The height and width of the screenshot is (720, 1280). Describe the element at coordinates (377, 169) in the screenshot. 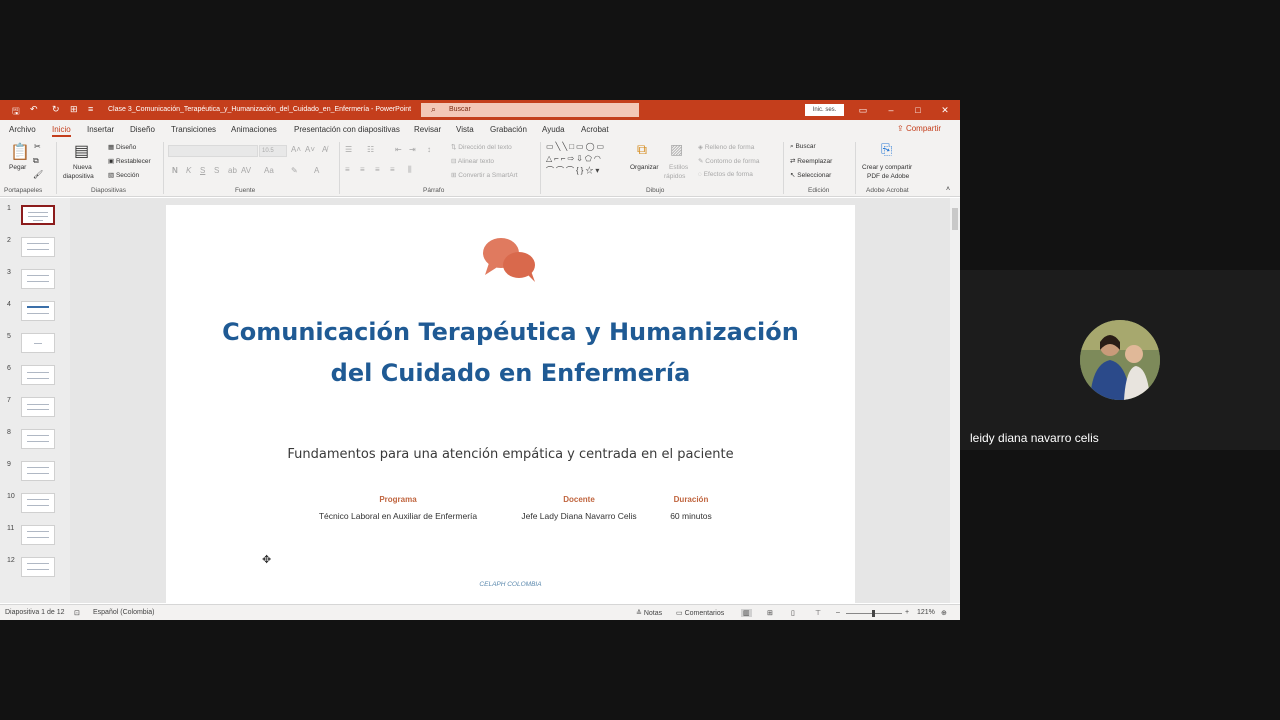

I see `align-right-icon: ≡` at that location.